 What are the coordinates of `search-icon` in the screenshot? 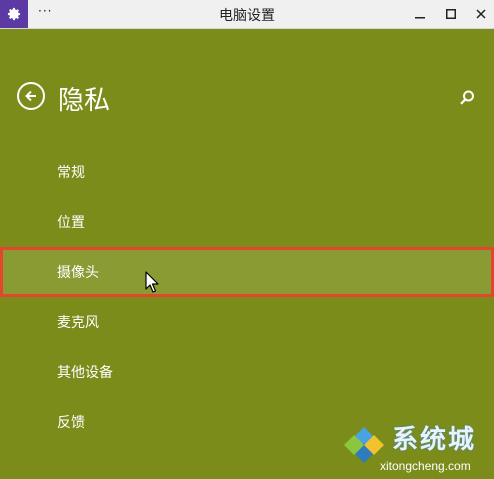 It's located at (467, 98).